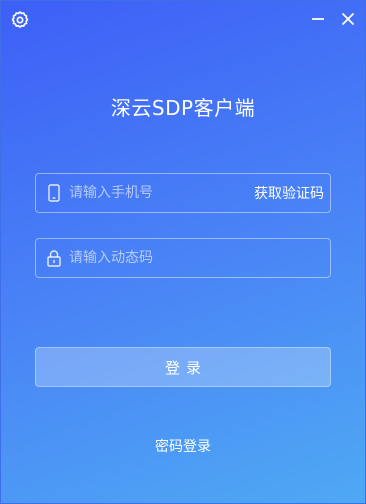 The width and height of the screenshot is (366, 504). Describe the element at coordinates (183, 108) in the screenshot. I see `app-title: 深云SDP客户端` at that location.